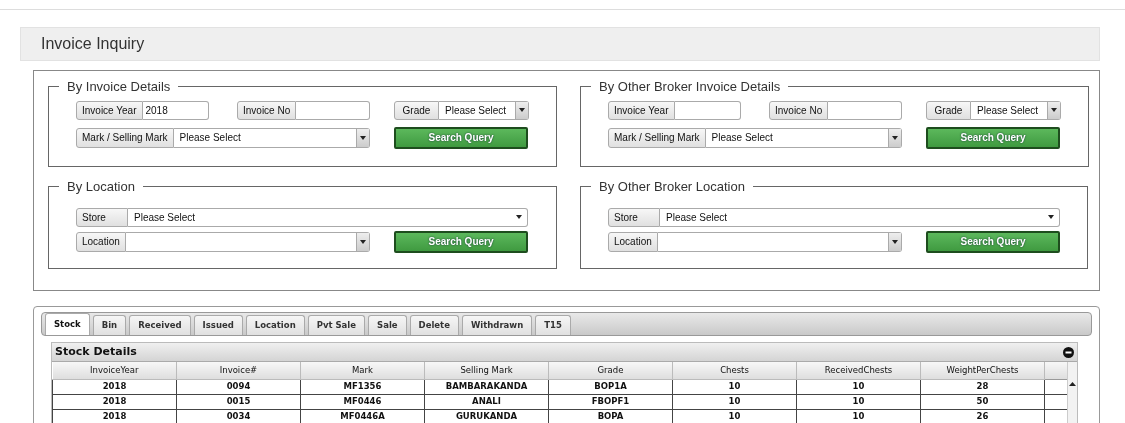  What do you see at coordinates (362, 370) in the screenshot?
I see `column-header: Mark` at bounding box center [362, 370].